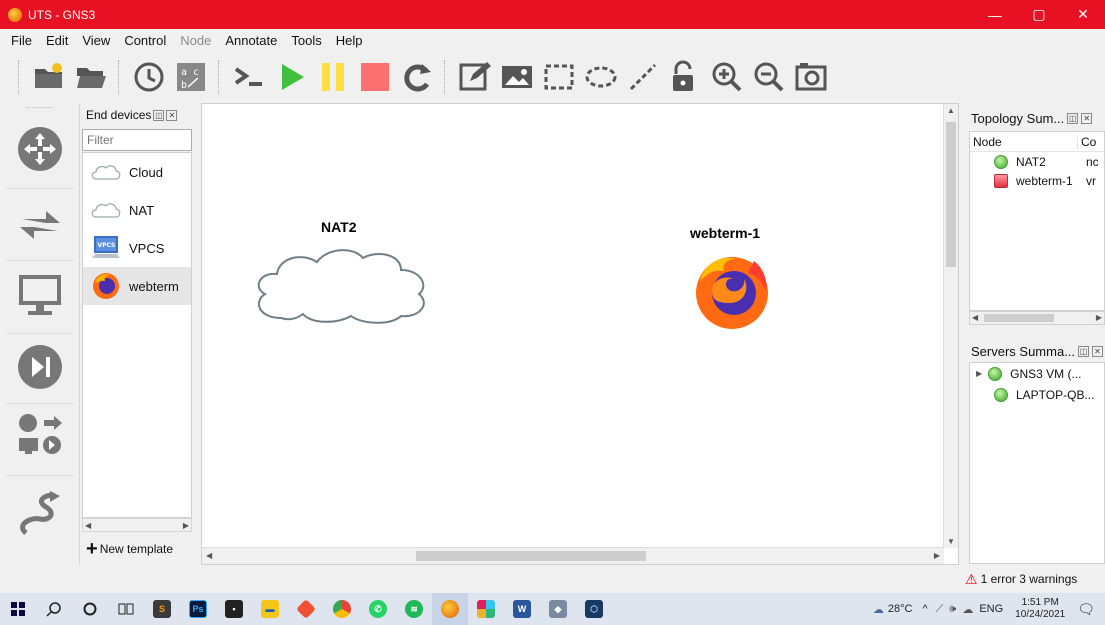 The image size is (1105, 625). What do you see at coordinates (91, 77) in the screenshot?
I see `open-project-icon` at bounding box center [91, 77].